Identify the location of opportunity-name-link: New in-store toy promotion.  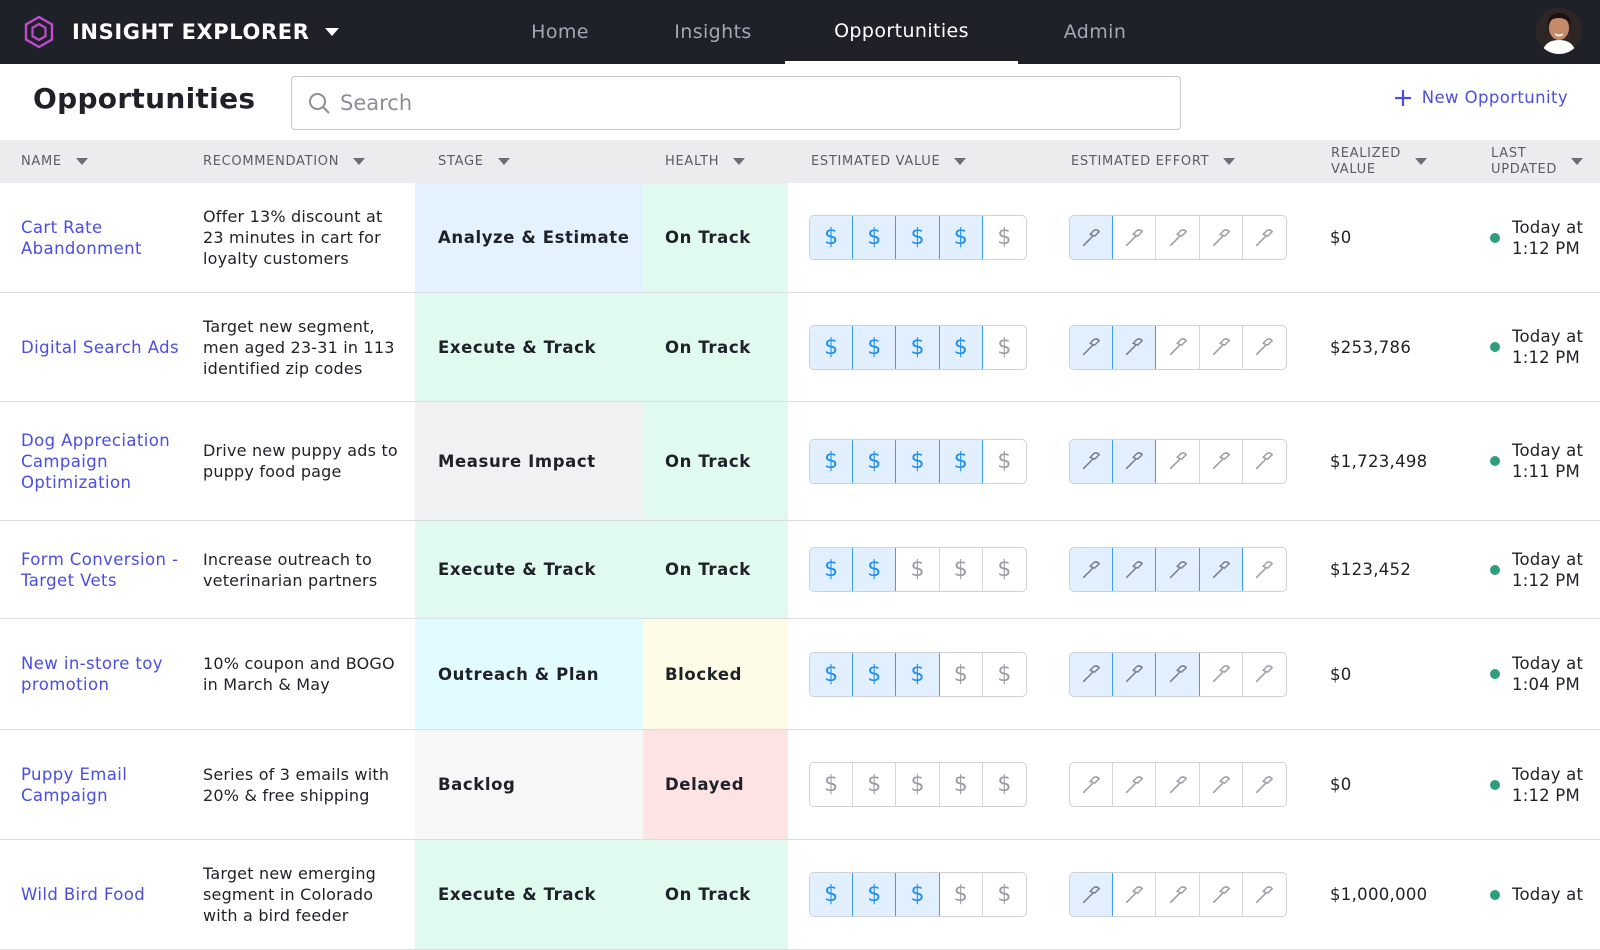
(106, 674).